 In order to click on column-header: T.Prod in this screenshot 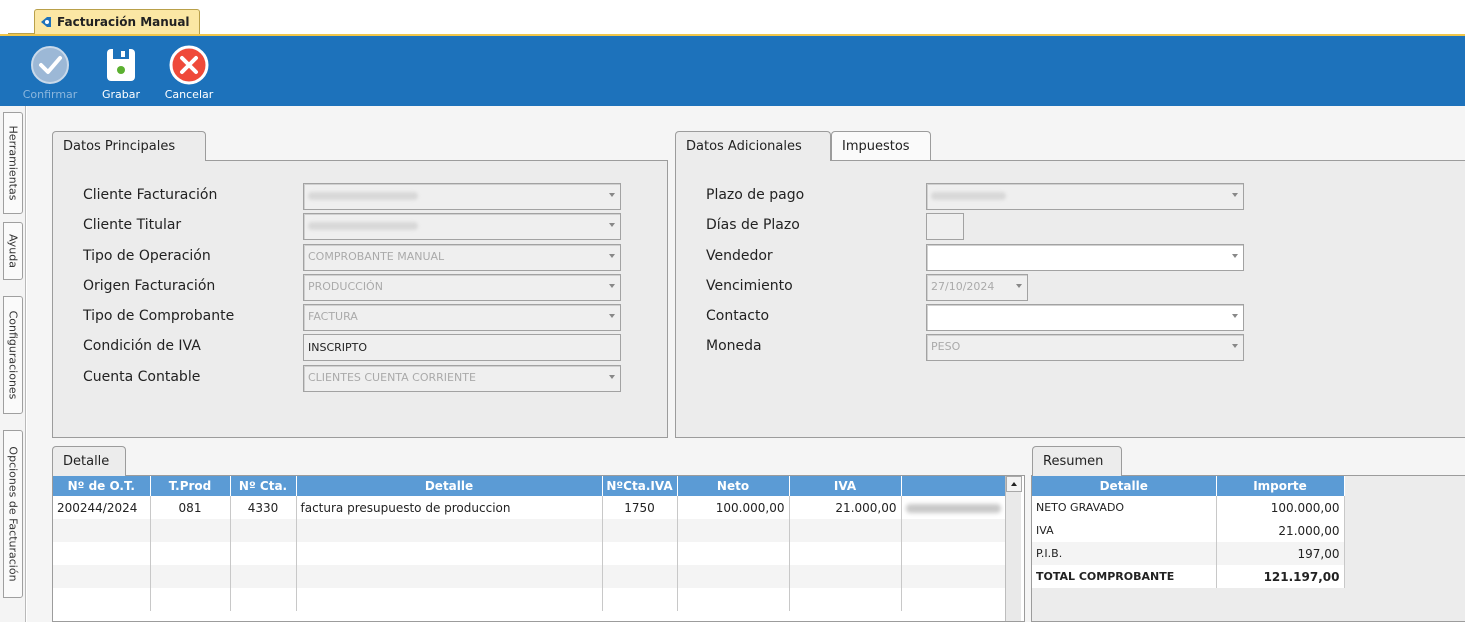, I will do `click(190, 486)`.